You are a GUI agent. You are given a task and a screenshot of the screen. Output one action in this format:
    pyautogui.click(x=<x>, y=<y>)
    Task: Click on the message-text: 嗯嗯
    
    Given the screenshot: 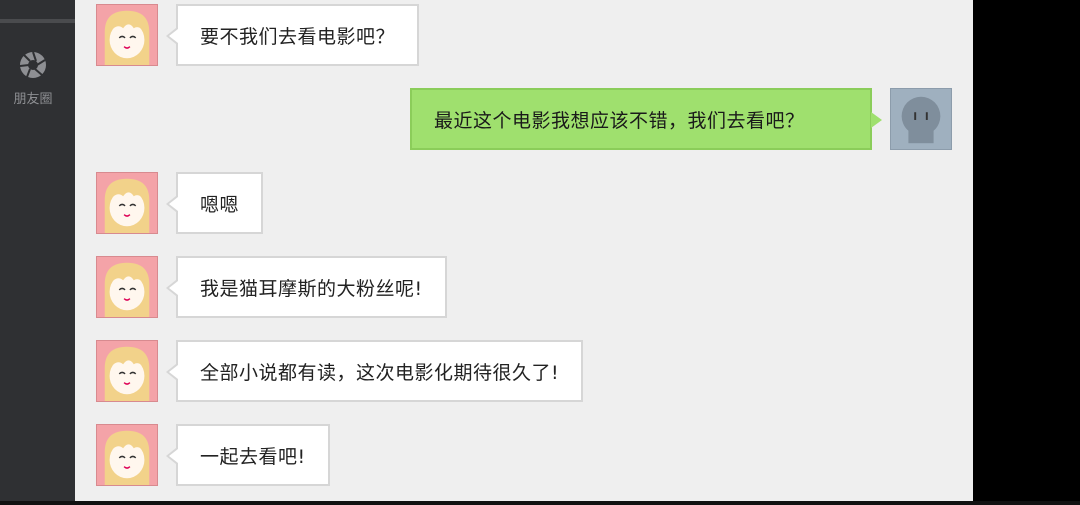 What is the action you would take?
    pyautogui.click(x=220, y=204)
    